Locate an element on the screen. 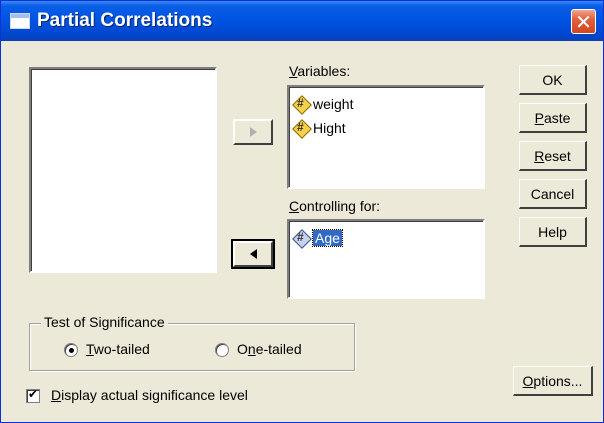  close-button: ✕ is located at coordinates (583, 21).